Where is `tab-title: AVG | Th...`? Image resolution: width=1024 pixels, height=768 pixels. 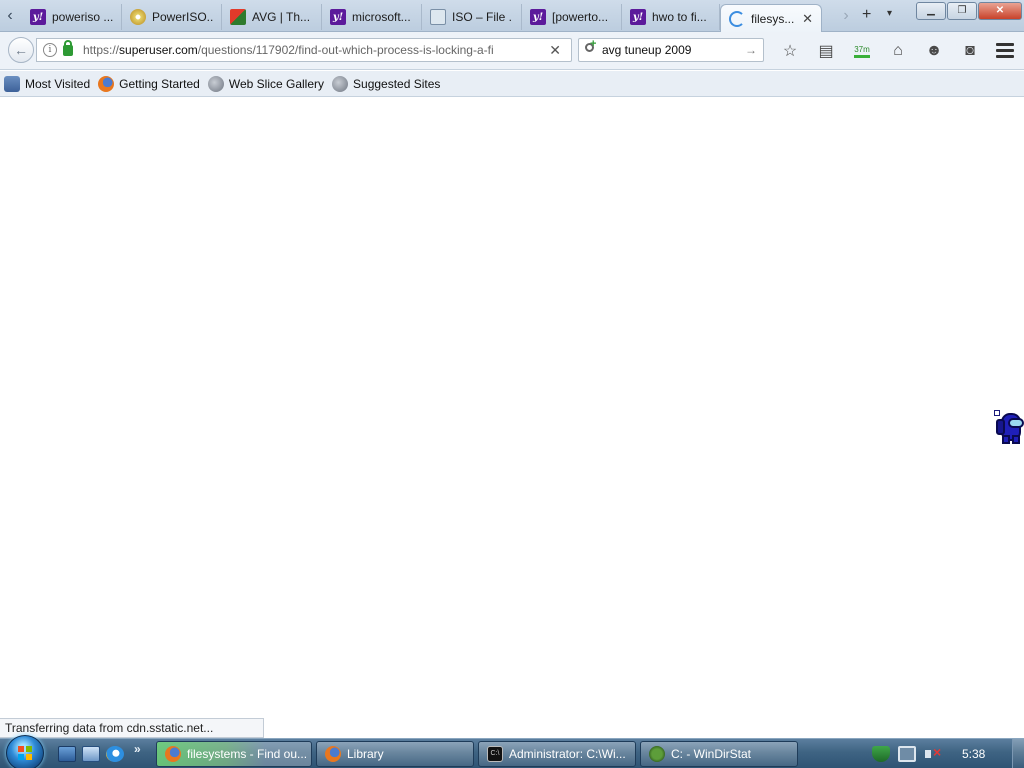
tab-title: AVG | Th... is located at coordinates (281, 17).